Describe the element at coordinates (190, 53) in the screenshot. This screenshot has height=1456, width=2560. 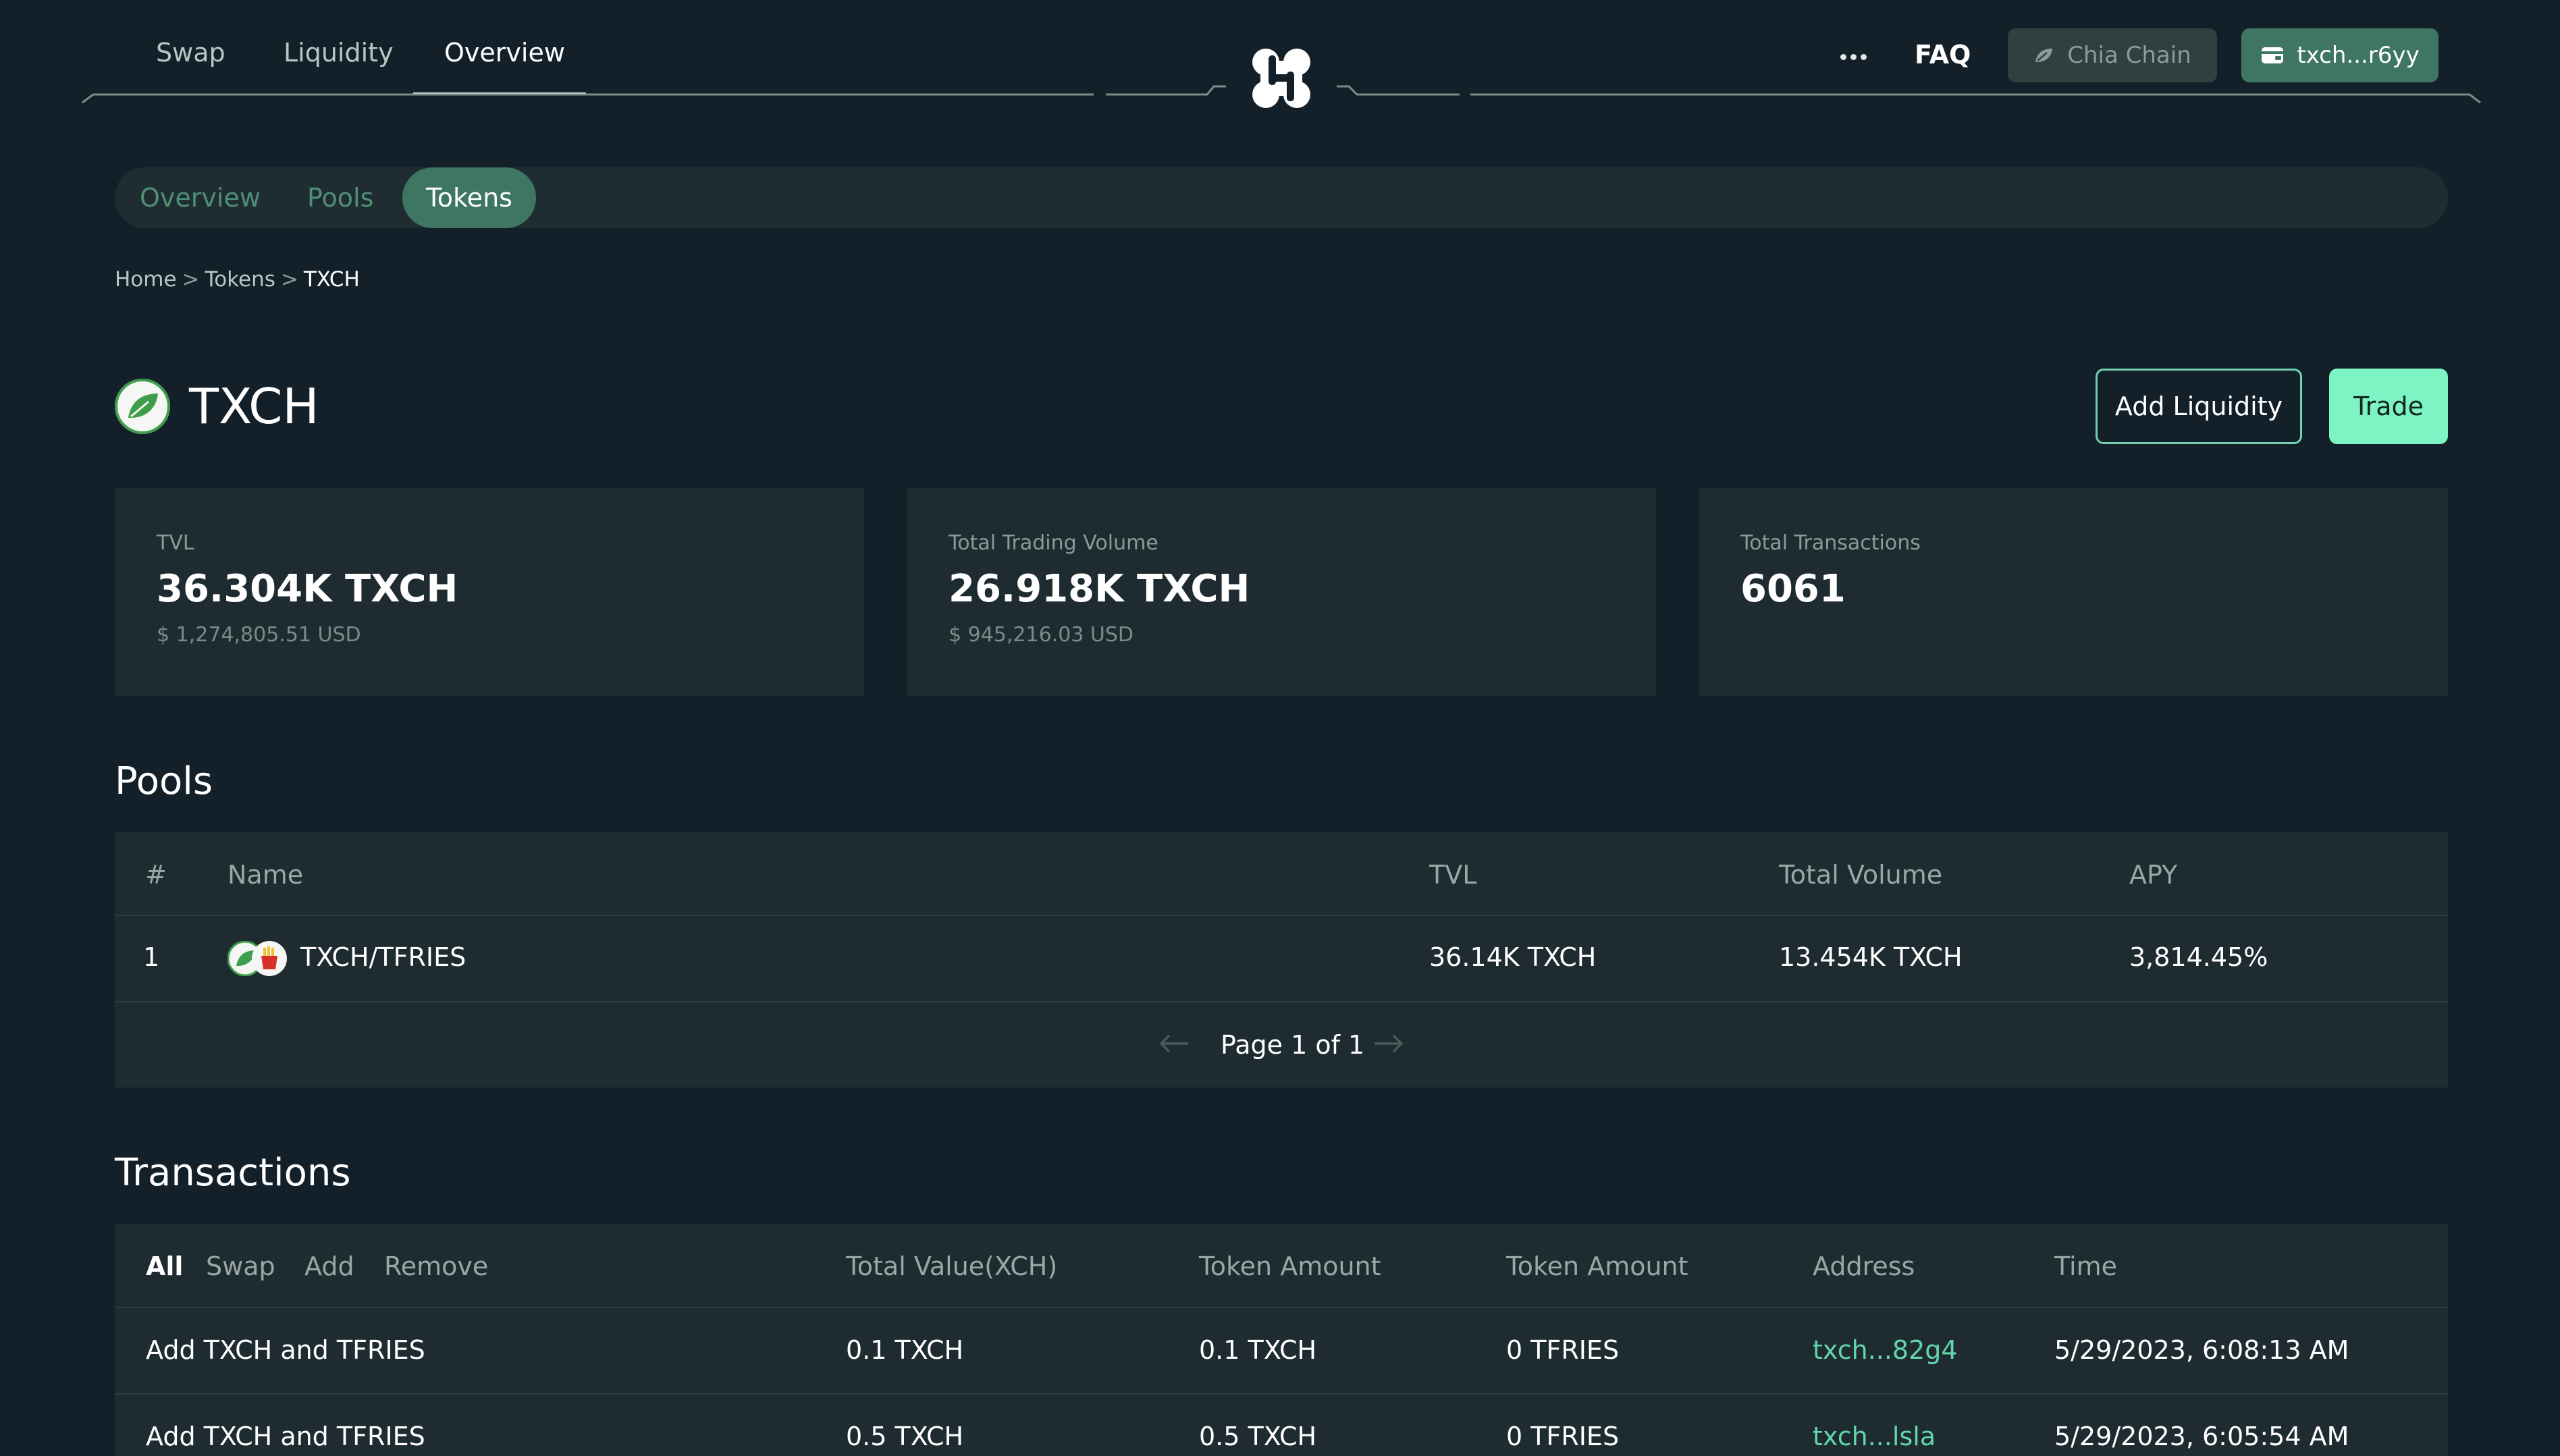
I see `nav-swap-link: Swap` at that location.